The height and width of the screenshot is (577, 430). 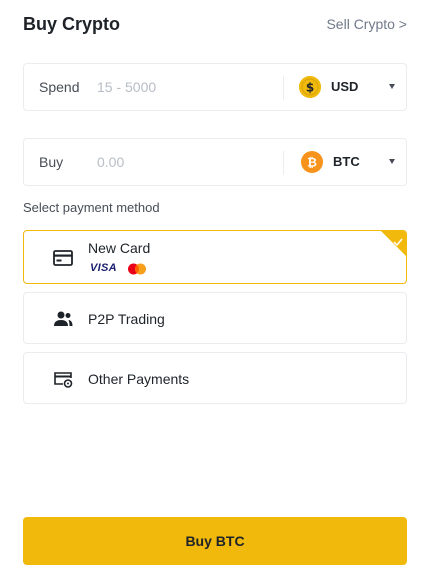 What do you see at coordinates (91, 207) in the screenshot?
I see `payment-method-heading: Select payment method` at bounding box center [91, 207].